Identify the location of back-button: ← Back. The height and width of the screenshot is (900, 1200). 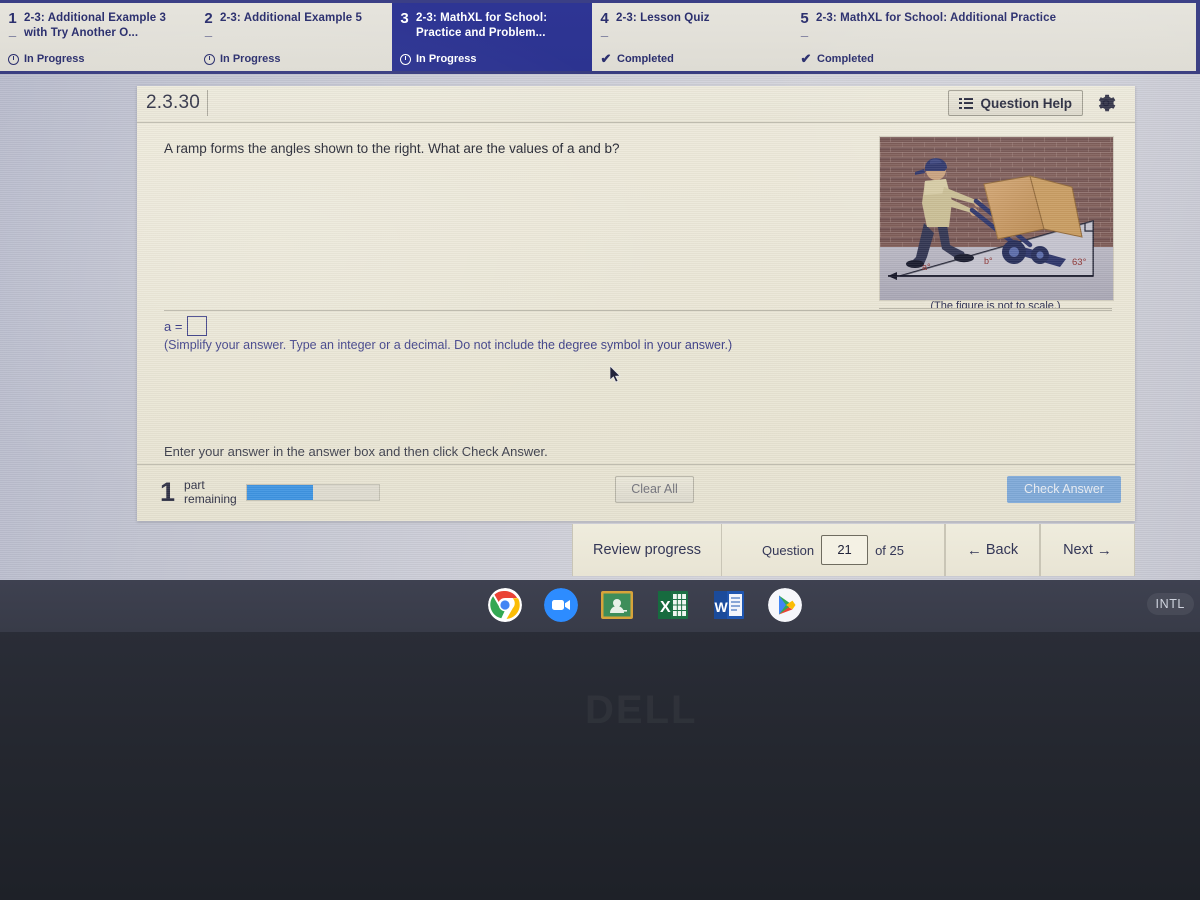
(992, 550).